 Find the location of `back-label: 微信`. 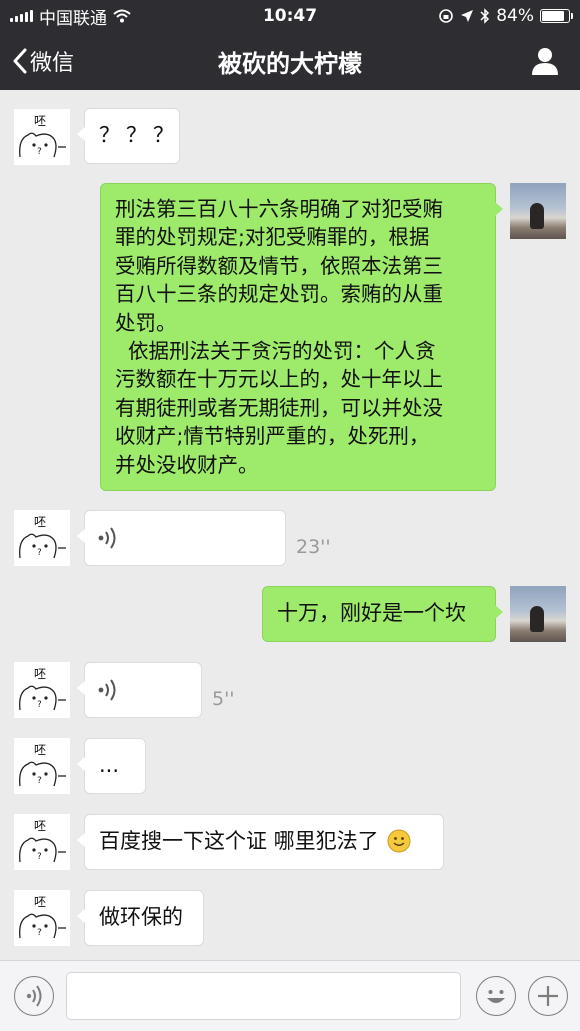

back-label: 微信 is located at coordinates (52, 63).